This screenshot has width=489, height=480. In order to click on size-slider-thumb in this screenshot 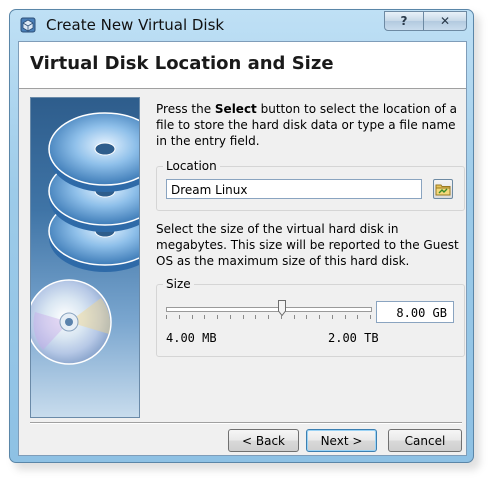, I will do `click(282, 308)`.